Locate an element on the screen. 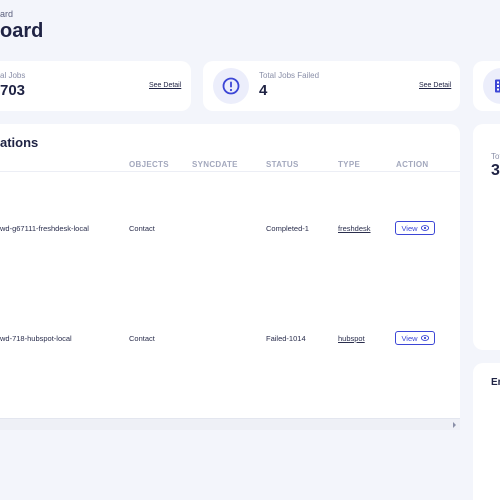 The image size is (500, 500). side-label: Tot is located at coordinates (495, 156).